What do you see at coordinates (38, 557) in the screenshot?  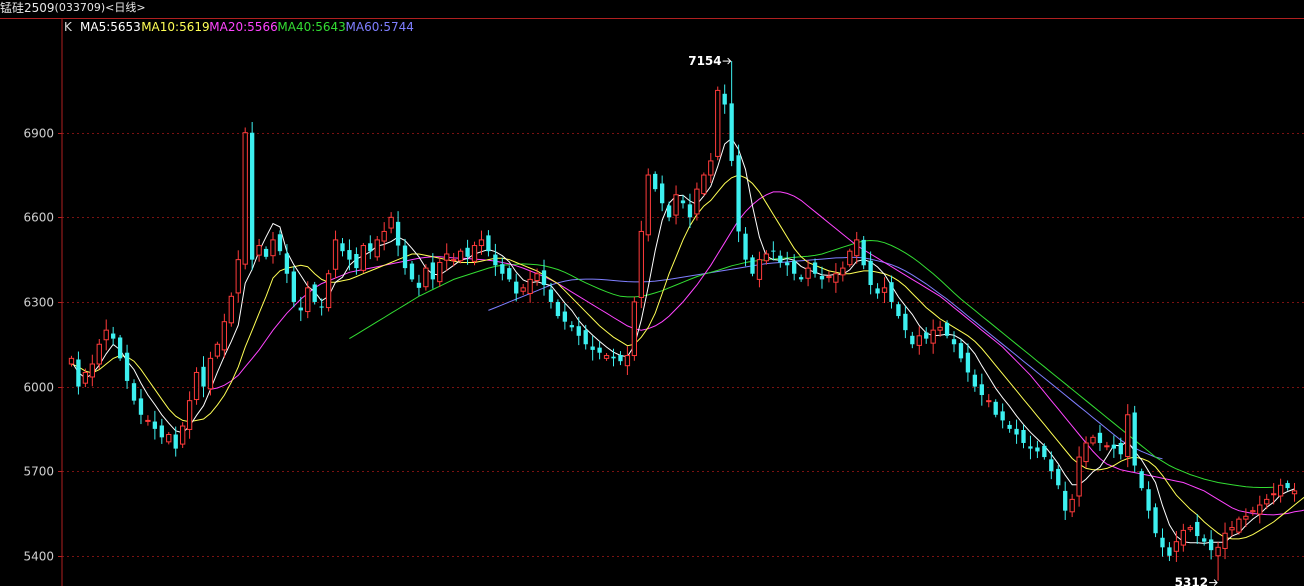 I see `y-tick-label: 5400` at bounding box center [38, 557].